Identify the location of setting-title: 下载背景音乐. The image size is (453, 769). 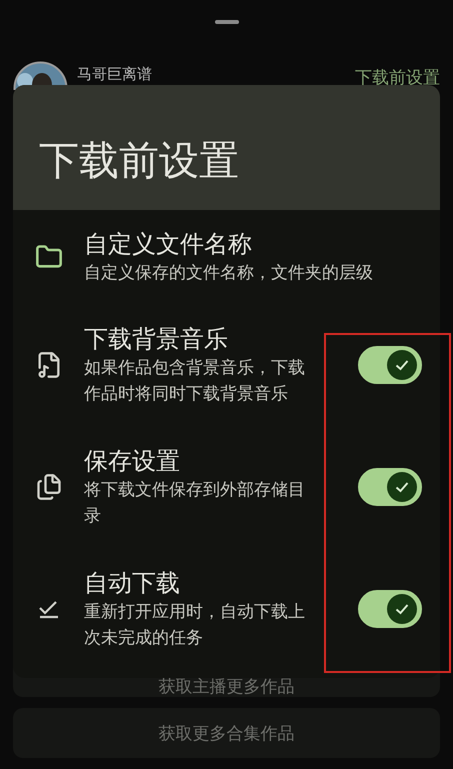
(156, 339).